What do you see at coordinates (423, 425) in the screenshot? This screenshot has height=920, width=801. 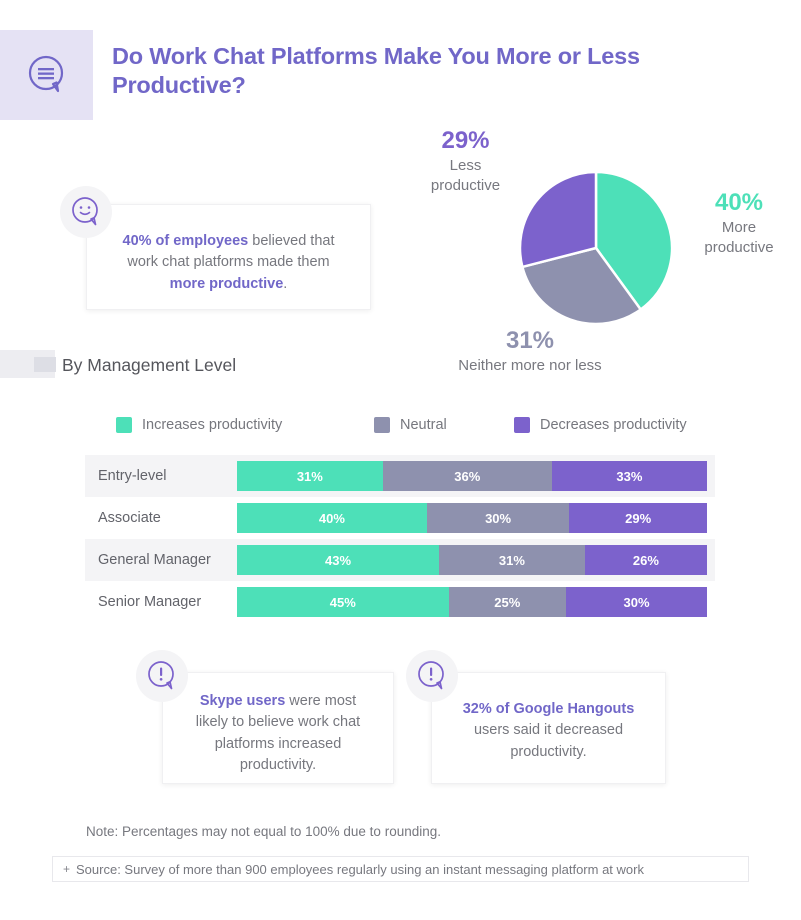 I see `legend-label-neutral: Neutral` at bounding box center [423, 425].